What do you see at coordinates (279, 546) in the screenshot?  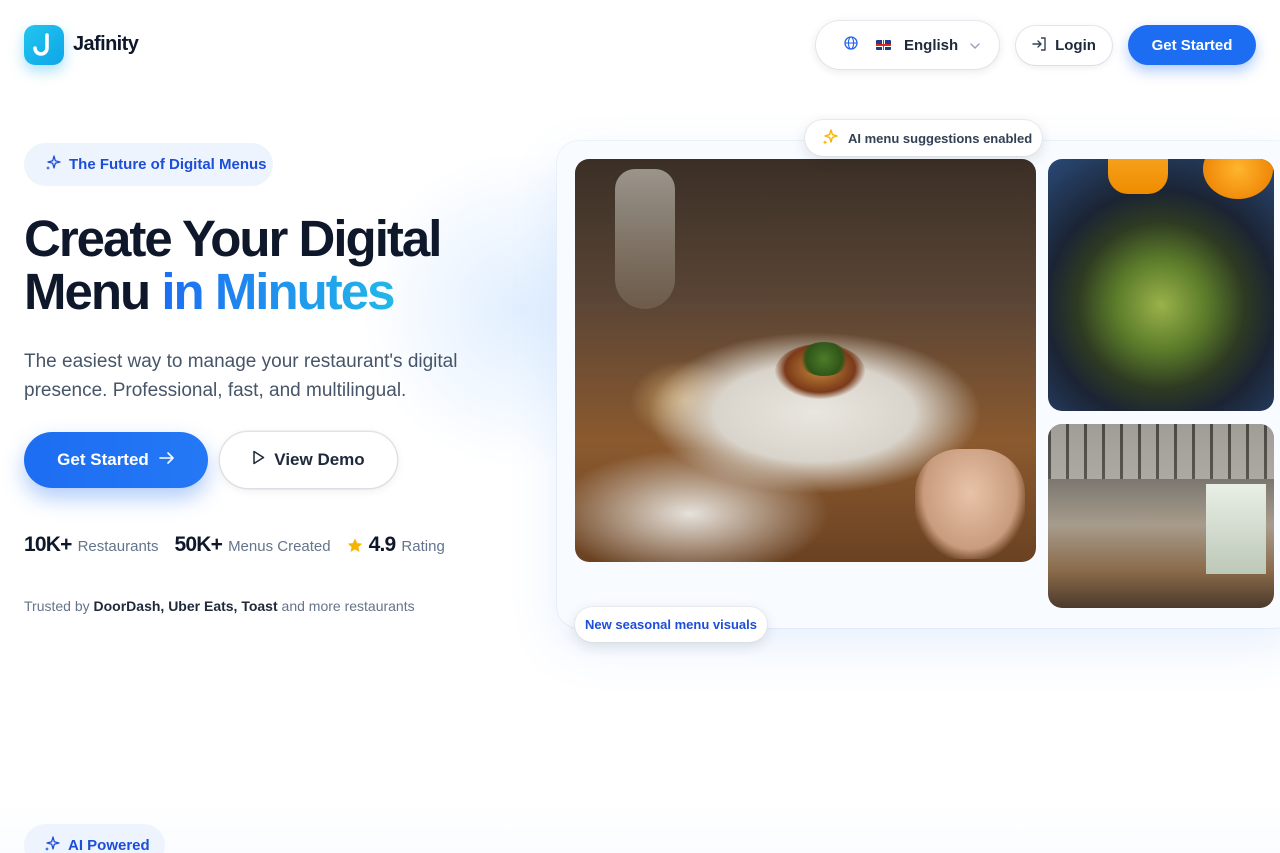 I see `stat-label: Menus Created` at bounding box center [279, 546].